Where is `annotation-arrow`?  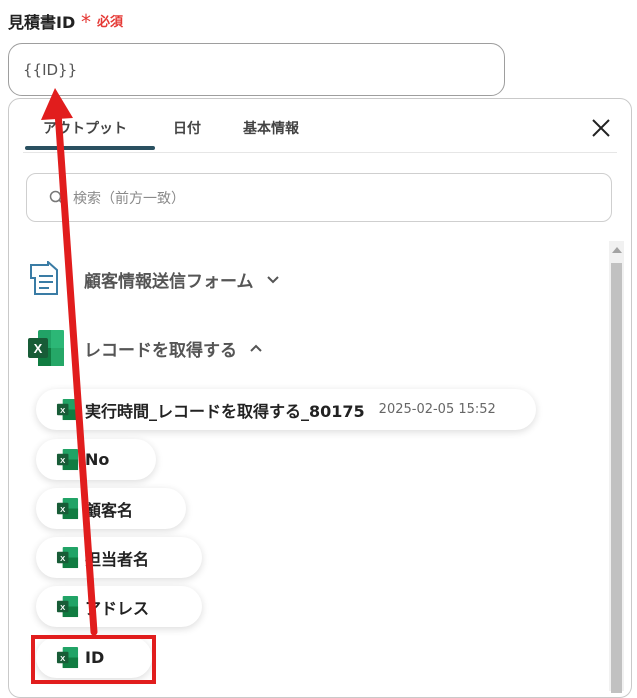 annotation-arrow is located at coordinates (69, 362).